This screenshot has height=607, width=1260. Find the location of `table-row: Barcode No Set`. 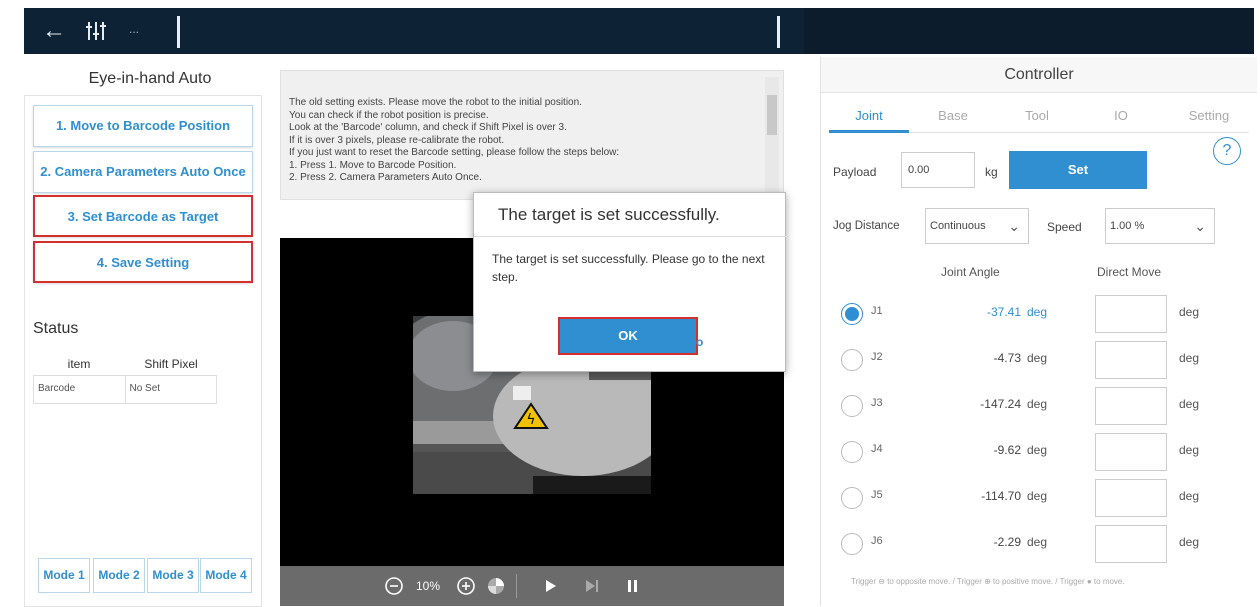

table-row: Barcode No Set is located at coordinates (125, 390).